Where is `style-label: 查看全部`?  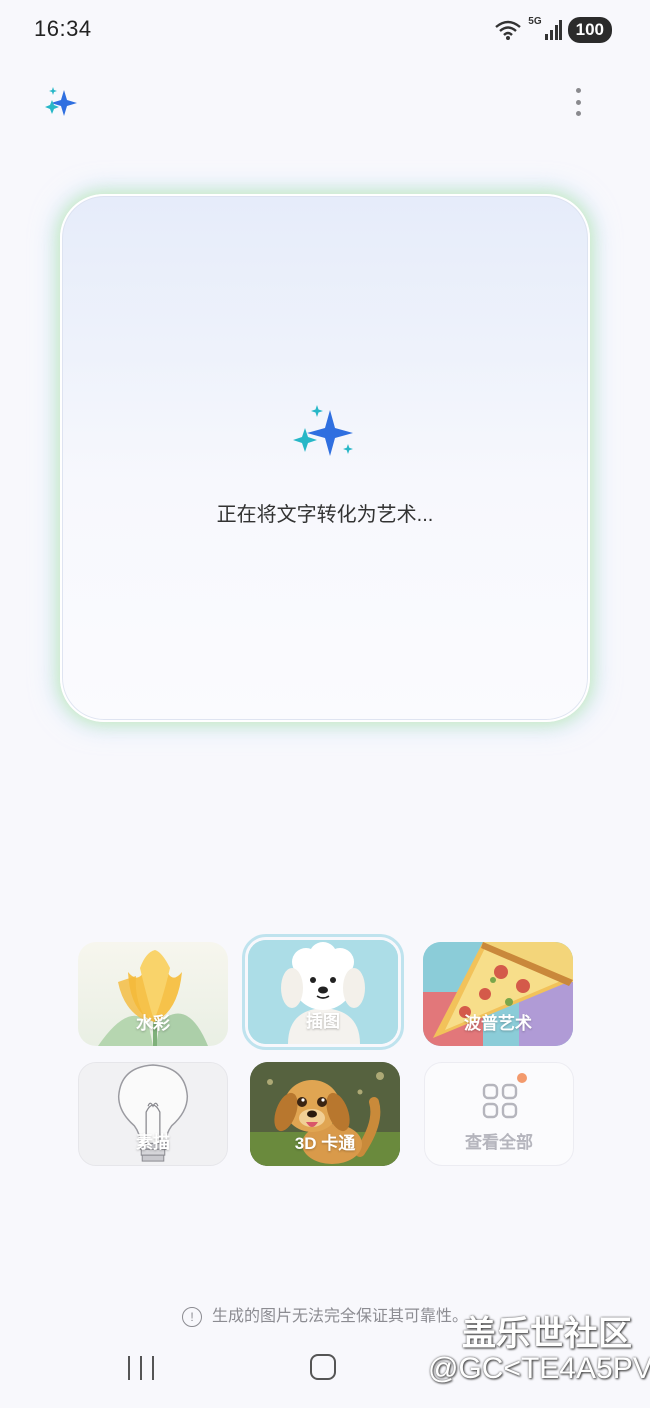 style-label: 查看全部 is located at coordinates (499, 1142).